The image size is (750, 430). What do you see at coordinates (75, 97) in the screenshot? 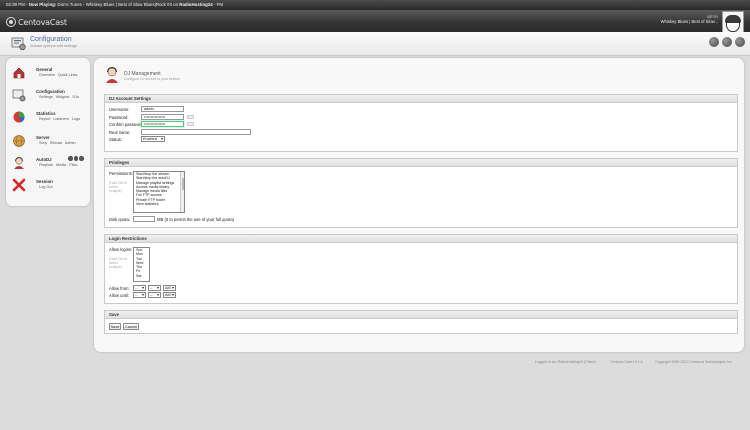
I see `sidebar-link-djs: DJs` at bounding box center [75, 97].